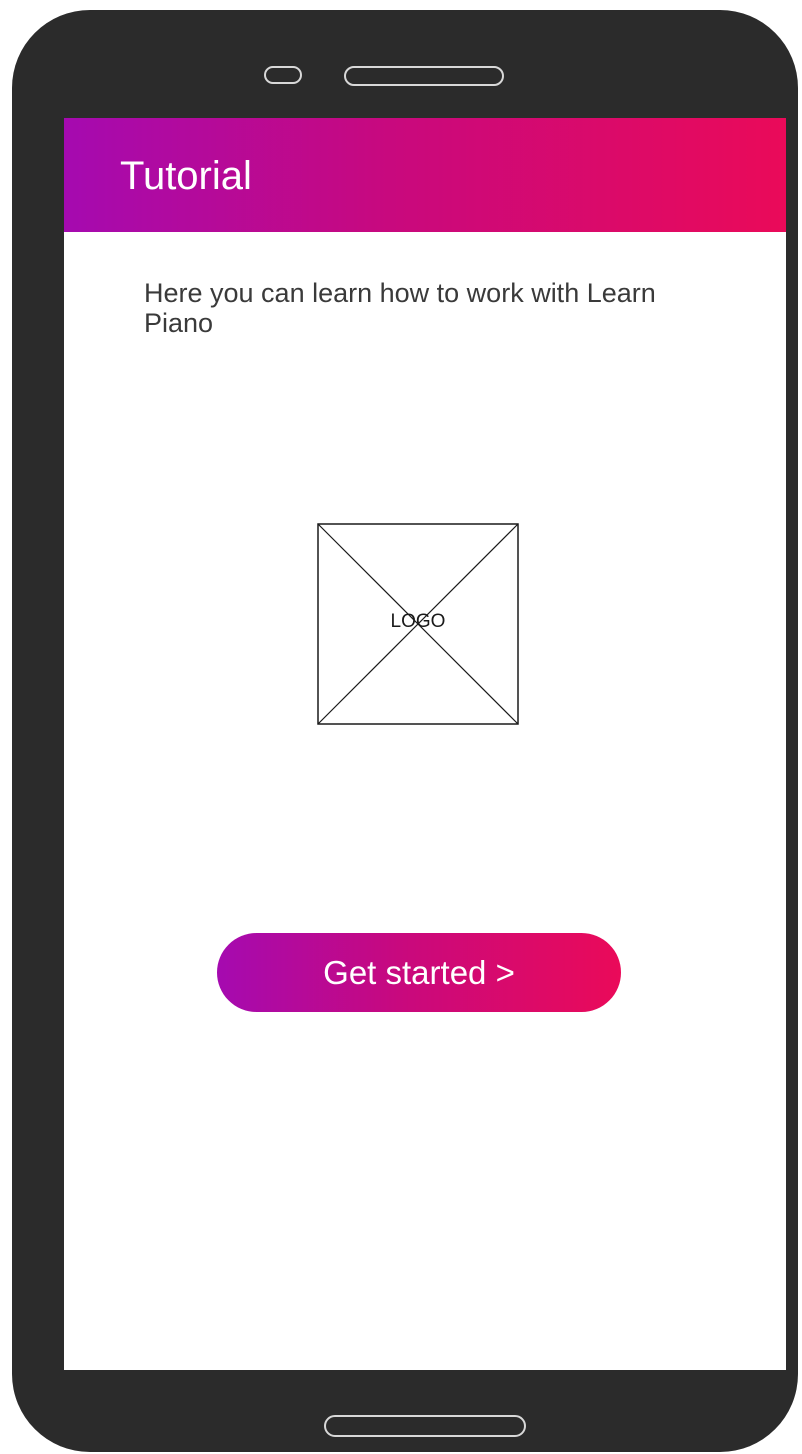 The width and height of the screenshot is (802, 1454). What do you see at coordinates (424, 76) in the screenshot?
I see `earpiece-speaker-icon` at bounding box center [424, 76].